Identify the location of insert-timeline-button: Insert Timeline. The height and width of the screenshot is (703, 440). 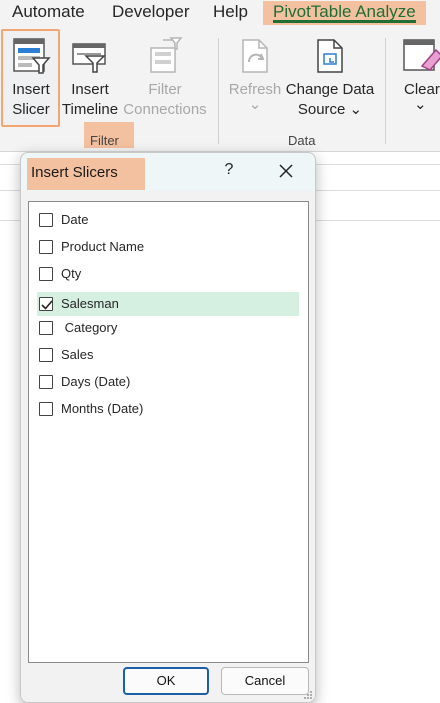
(90, 78).